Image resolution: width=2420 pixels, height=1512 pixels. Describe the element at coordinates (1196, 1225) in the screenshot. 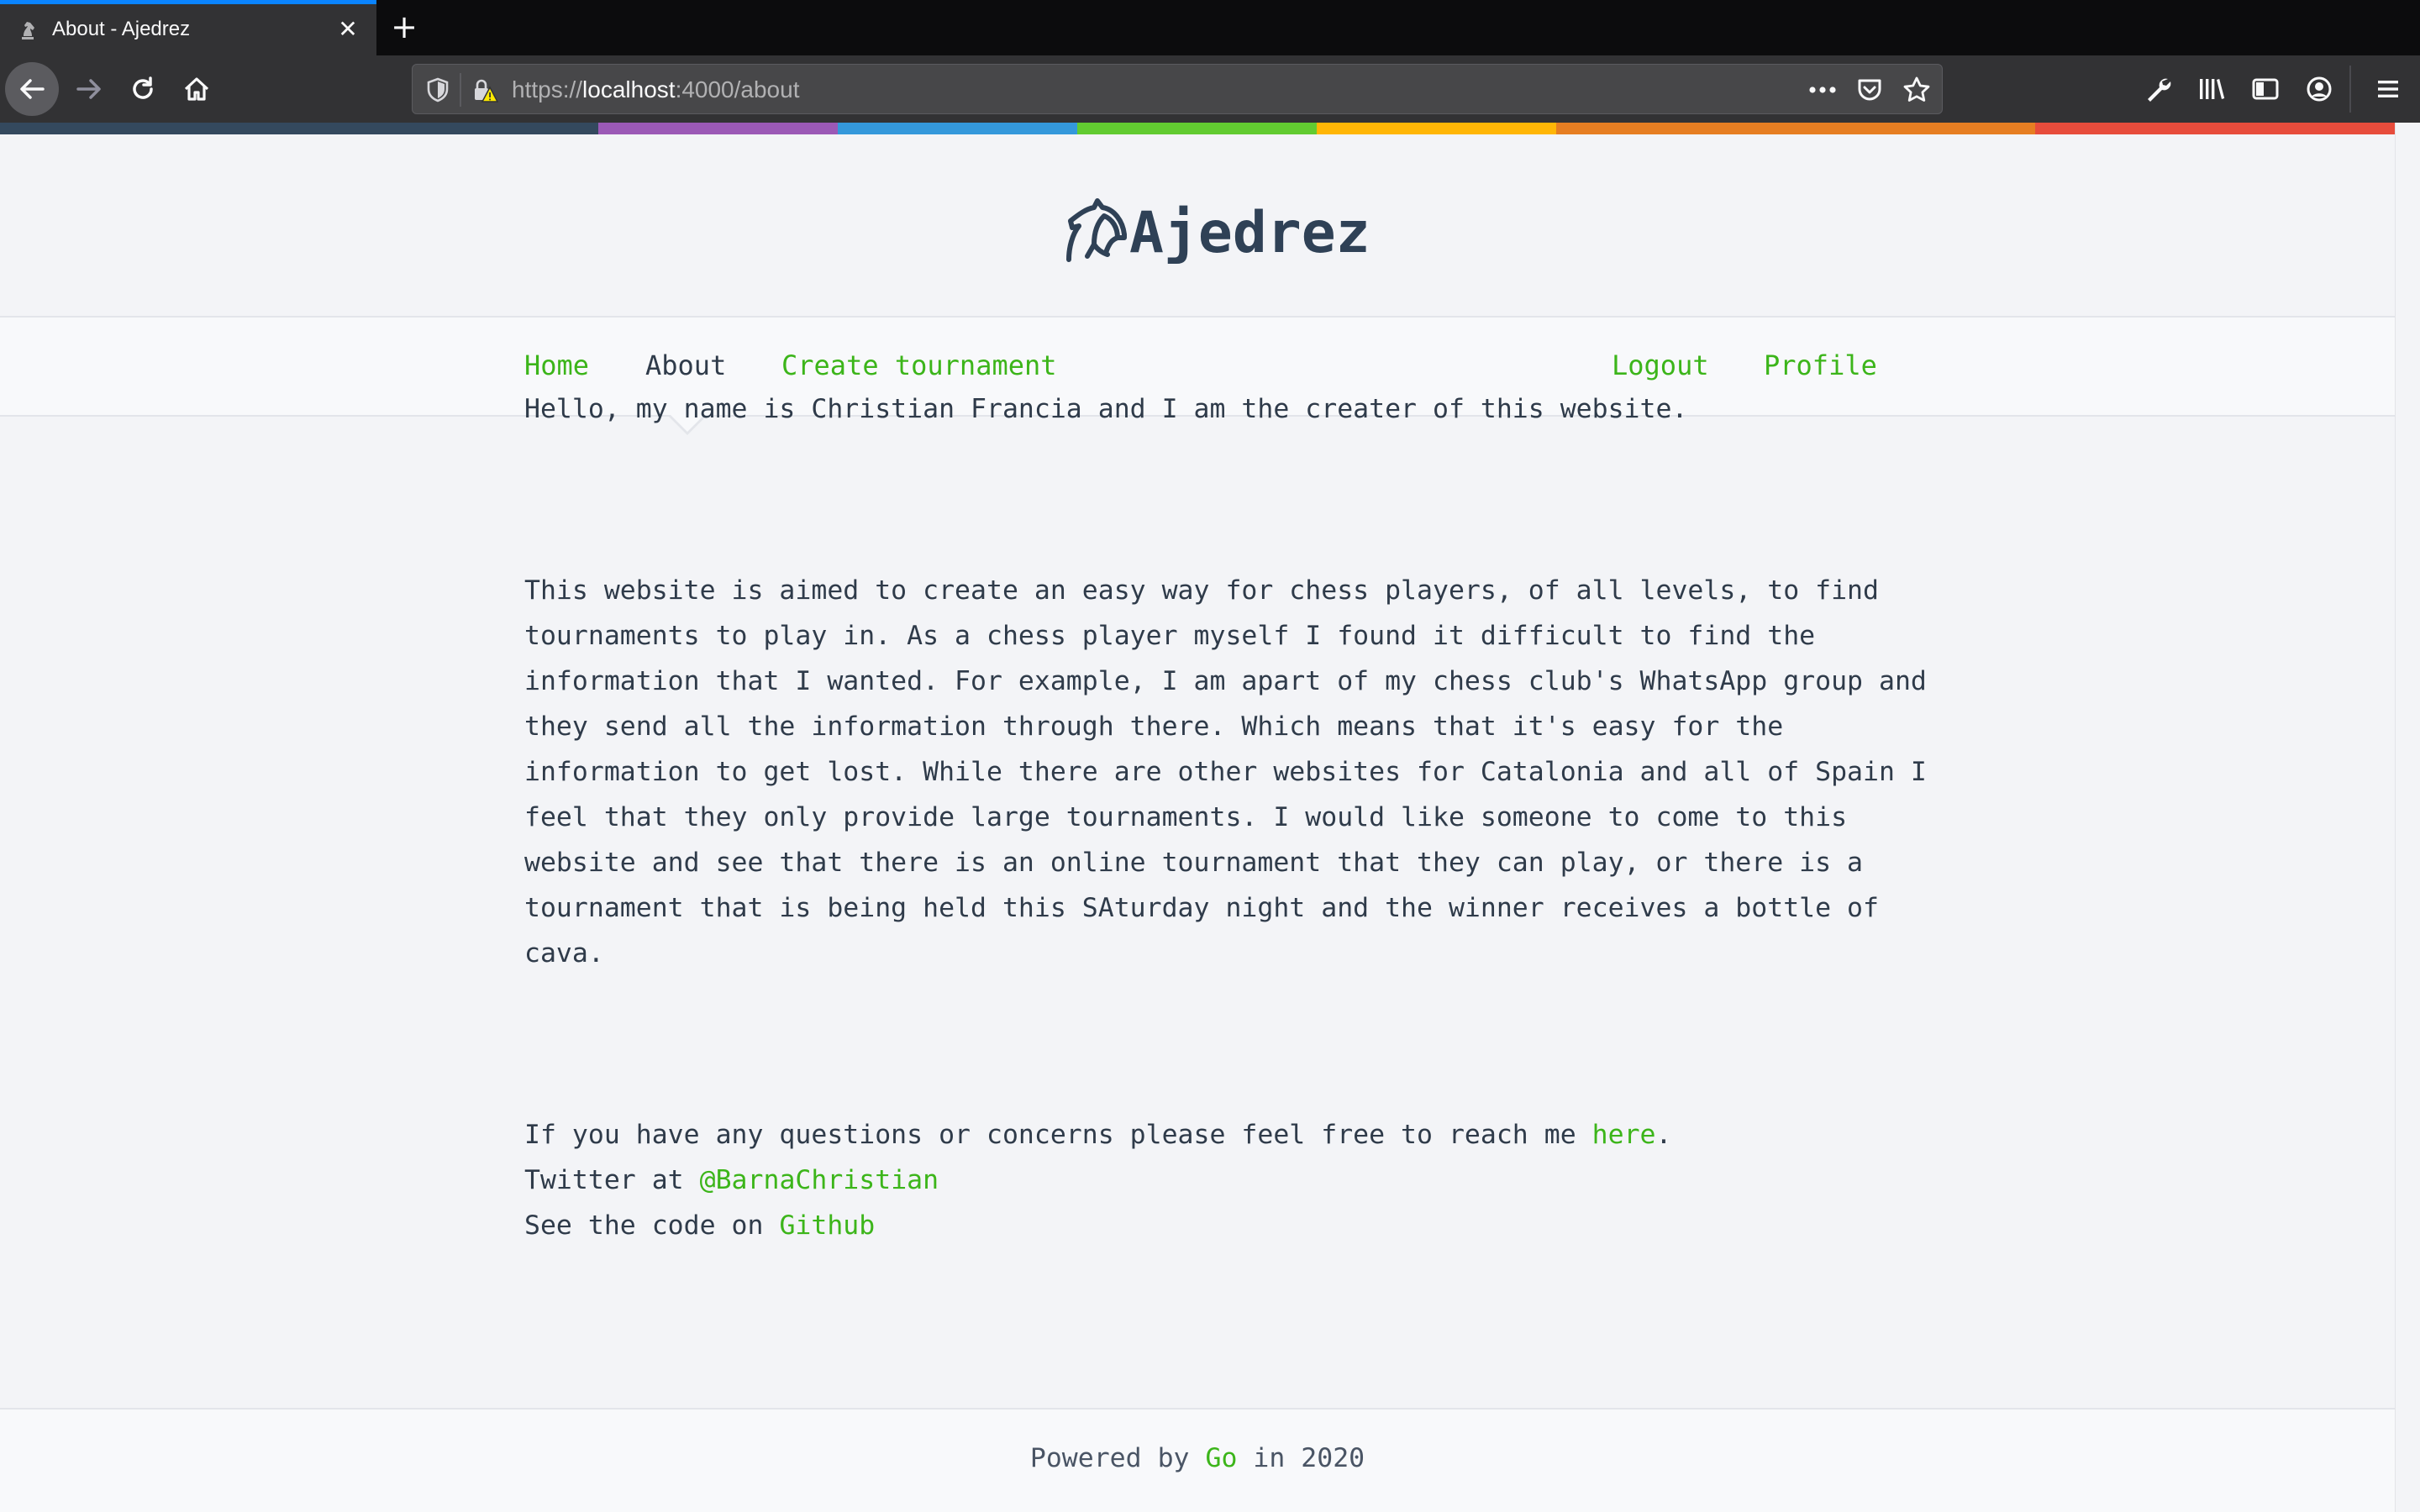

I see `github-line: See the code on Github` at that location.